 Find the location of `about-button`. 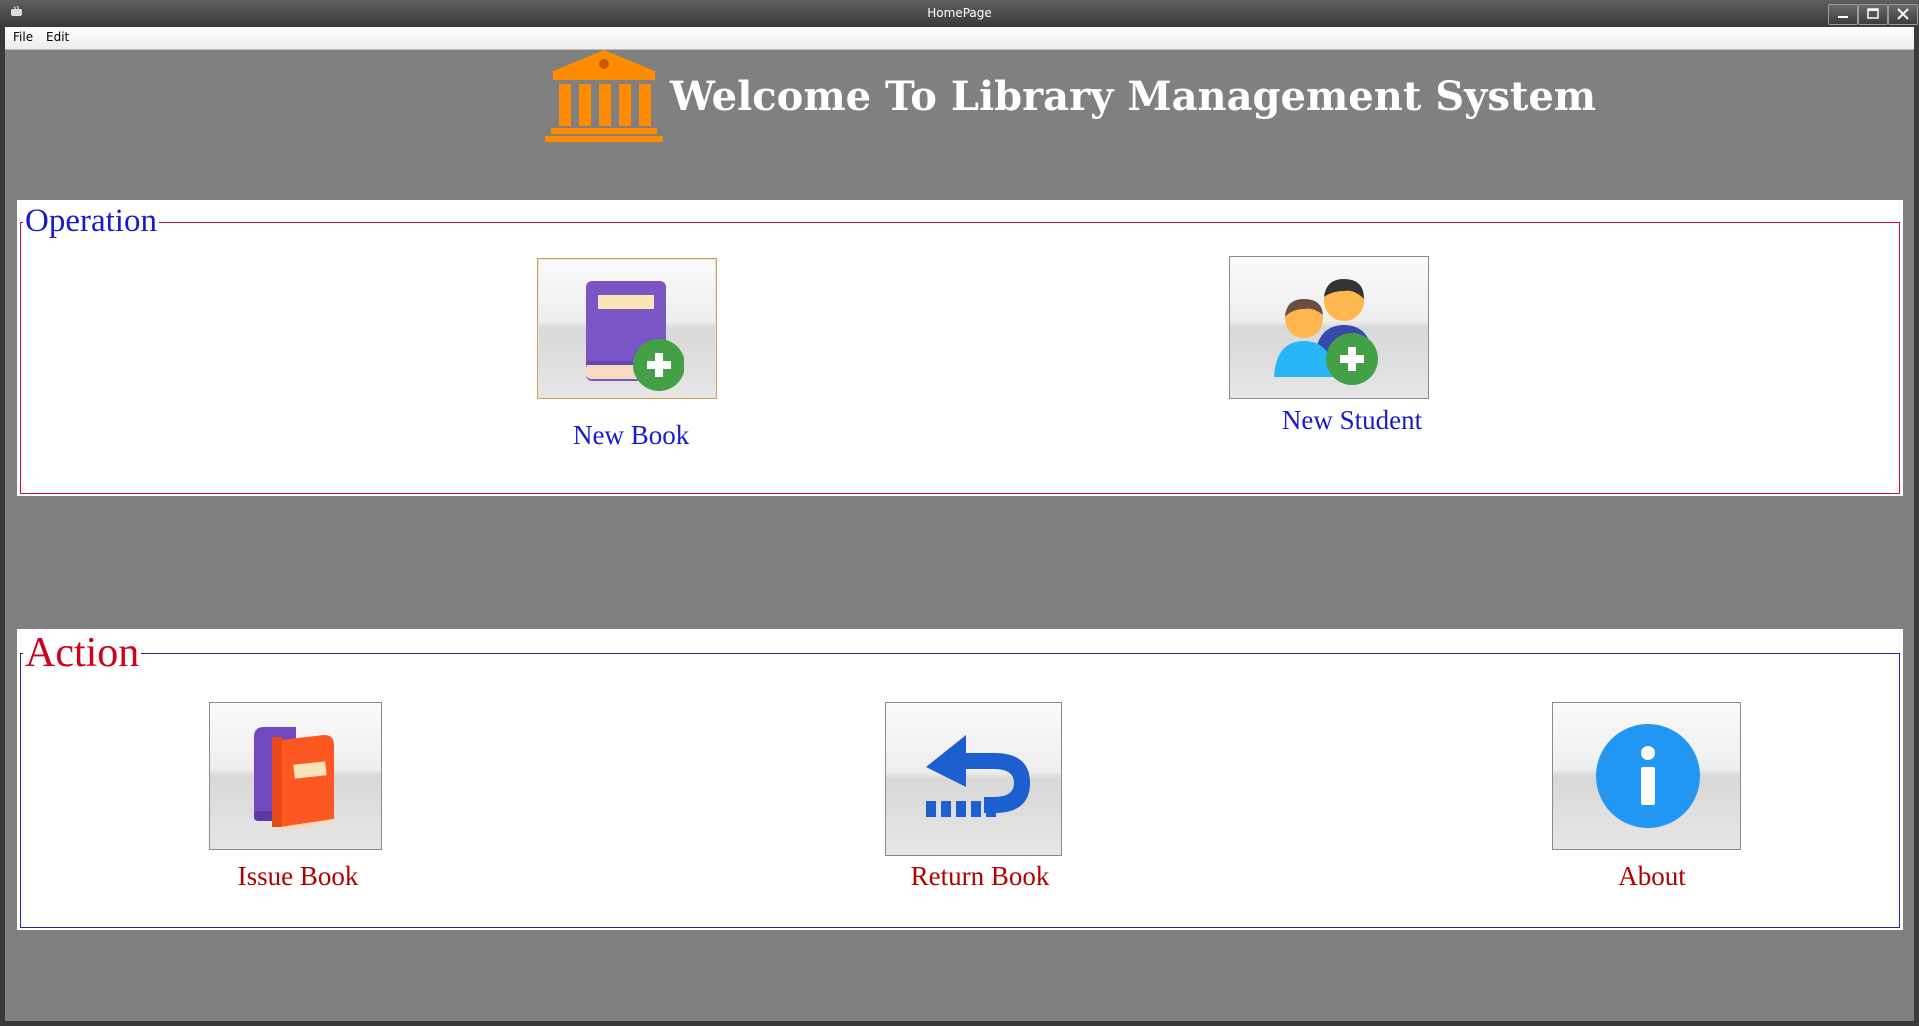

about-button is located at coordinates (1646, 776).